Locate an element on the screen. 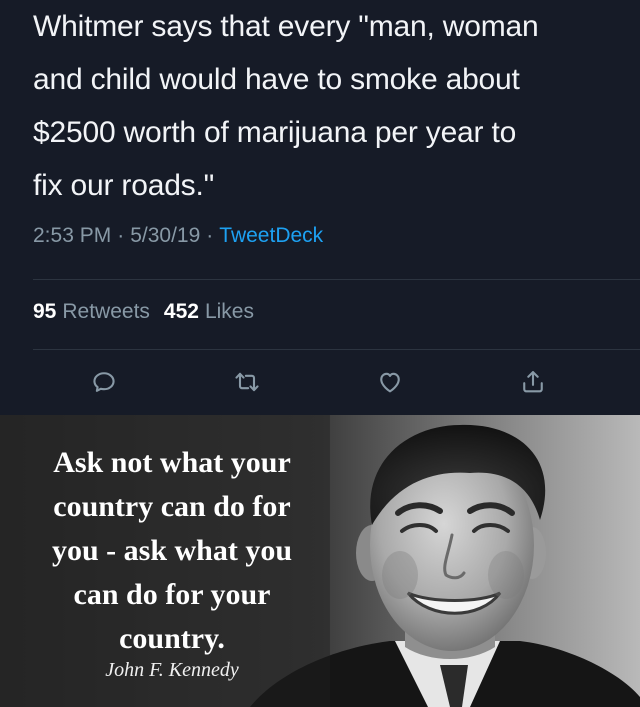 This screenshot has height=707, width=640. likes-stat: 452 Likes is located at coordinates (216, 311).